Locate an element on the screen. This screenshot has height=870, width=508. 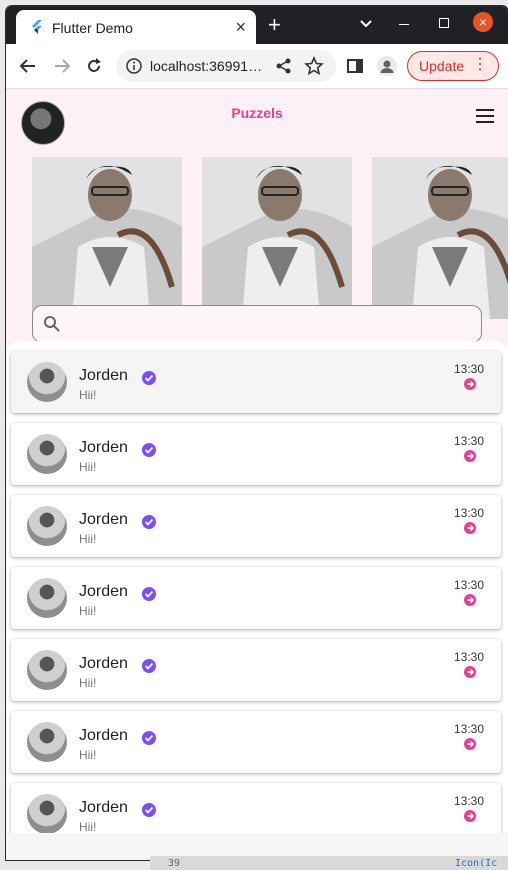
profile-icon is located at coordinates (387, 66).